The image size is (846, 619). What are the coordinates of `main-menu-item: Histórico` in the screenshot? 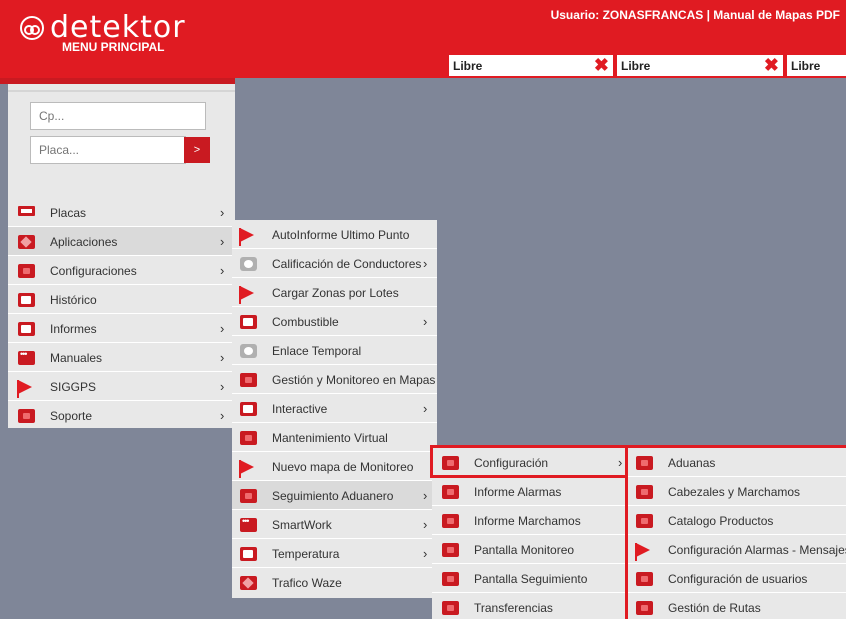 It's located at (121, 299).